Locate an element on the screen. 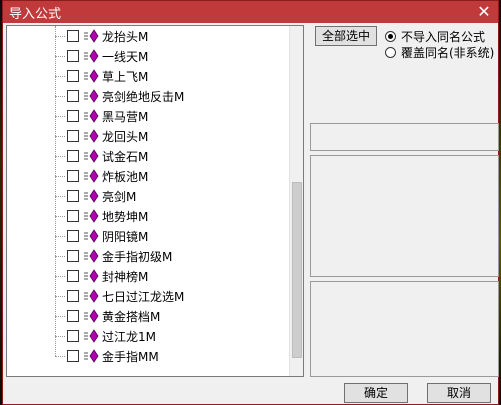 Image resolution: width=501 pixels, height=405 pixels. option-label: 覆盖同名(非系统) is located at coordinates (448, 53).